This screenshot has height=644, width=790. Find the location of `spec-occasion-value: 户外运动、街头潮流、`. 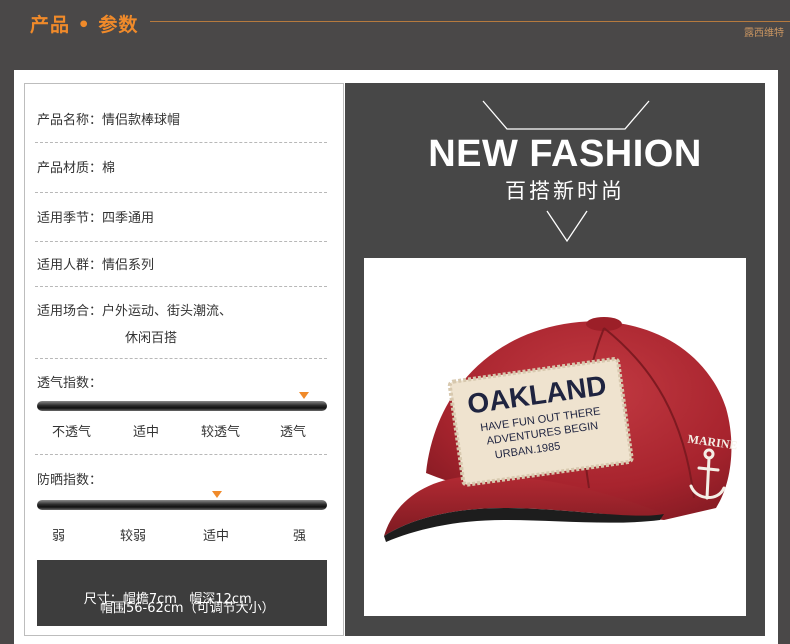

spec-occasion-value: 户外运动、街头潮流、 is located at coordinates (167, 311).